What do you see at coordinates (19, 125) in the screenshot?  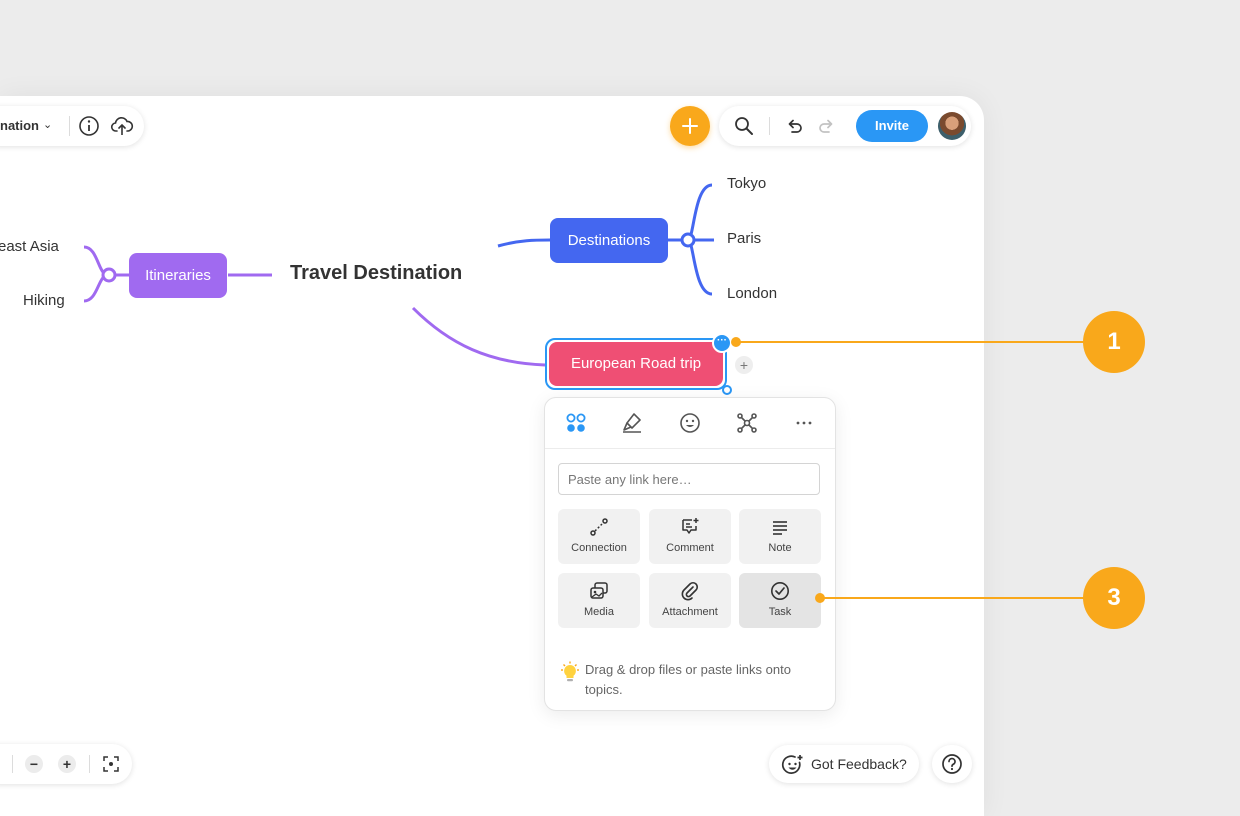 I see `document-title: nation` at bounding box center [19, 125].